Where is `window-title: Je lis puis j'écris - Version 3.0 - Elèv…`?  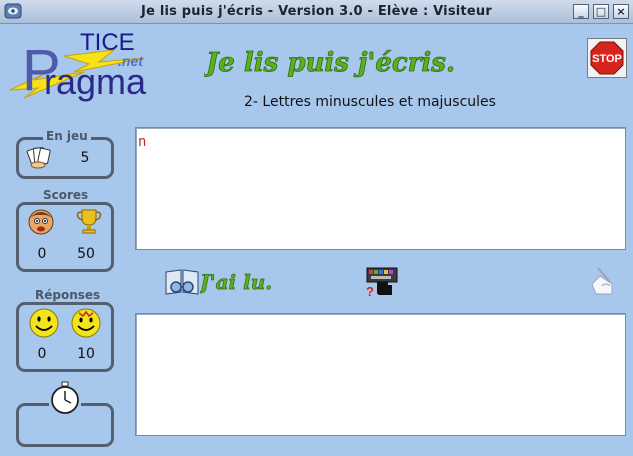 window-title: Je lis puis j'écris - Version 3.0 - Elèv… is located at coordinates (316, 11).